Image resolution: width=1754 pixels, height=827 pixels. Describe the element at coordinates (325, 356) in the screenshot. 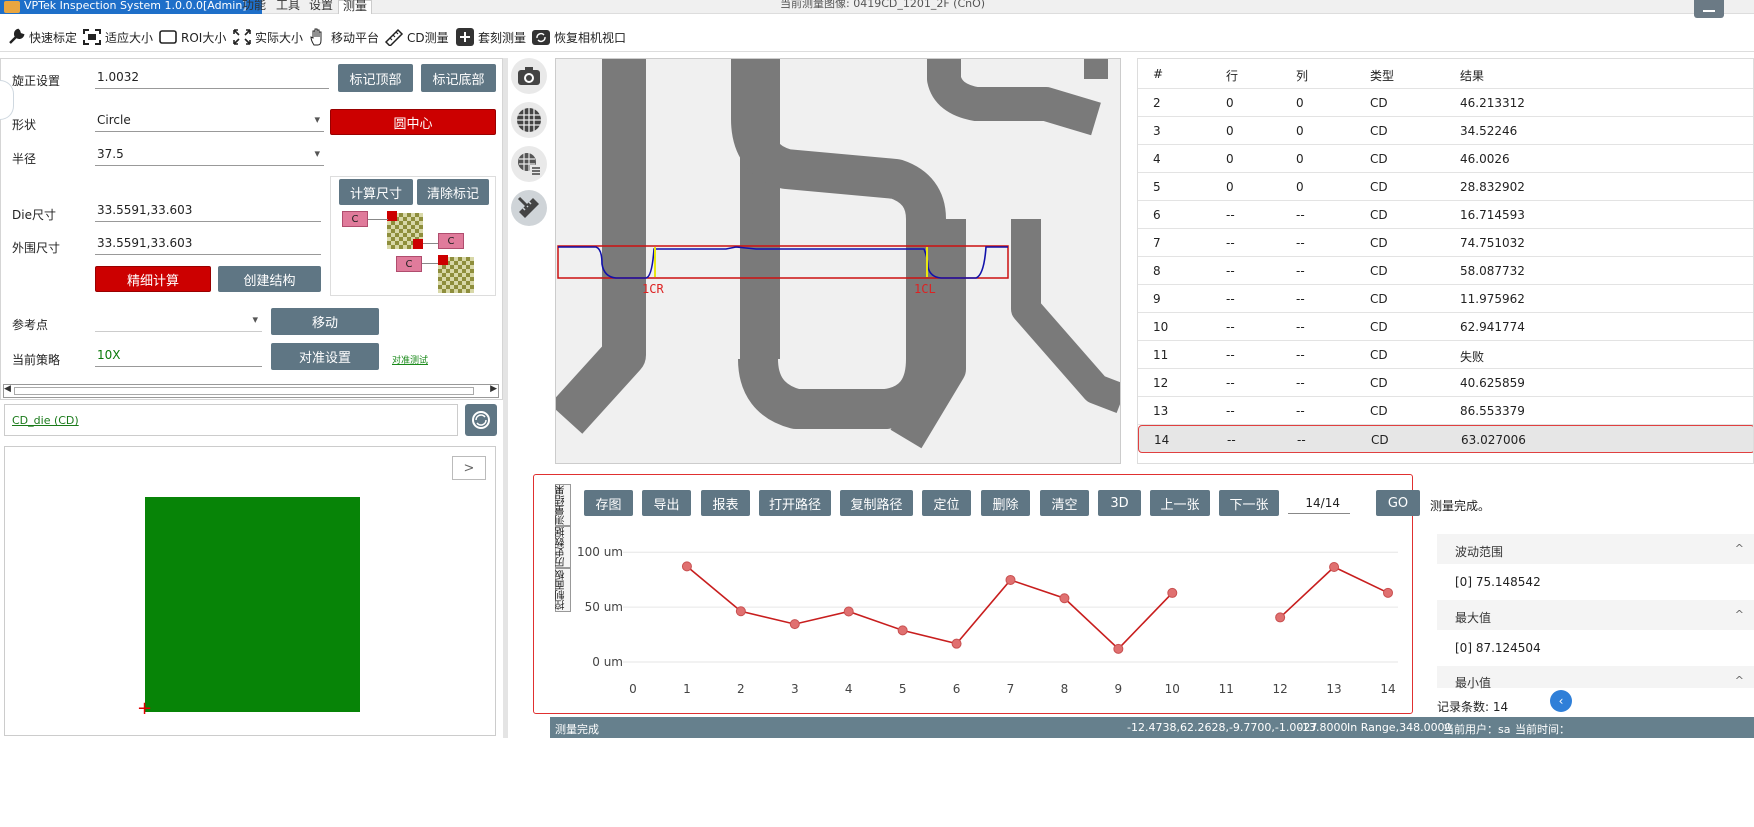

I see `align-settings-button: 对准设置` at that location.